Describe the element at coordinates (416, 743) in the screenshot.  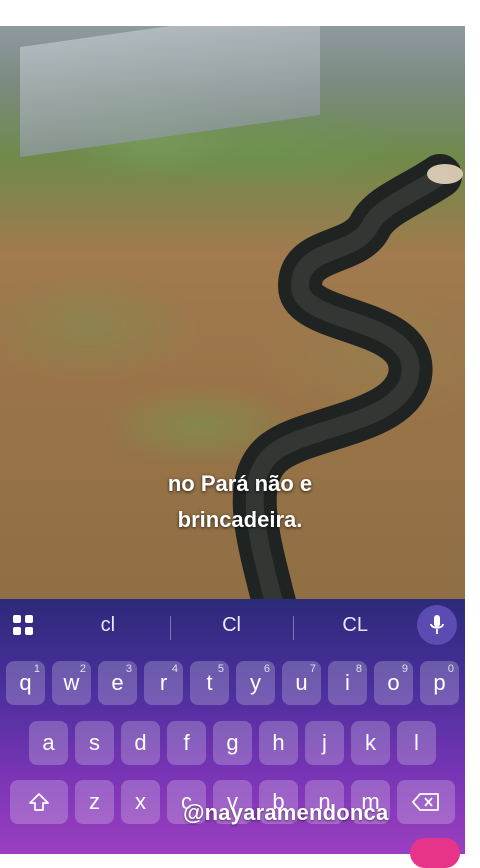
I see `key-l: l` at that location.